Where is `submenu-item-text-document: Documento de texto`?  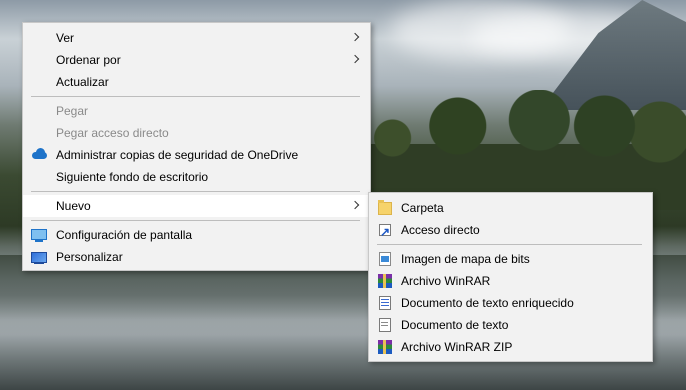 submenu-item-text-document: Documento de texto is located at coordinates (510, 325).